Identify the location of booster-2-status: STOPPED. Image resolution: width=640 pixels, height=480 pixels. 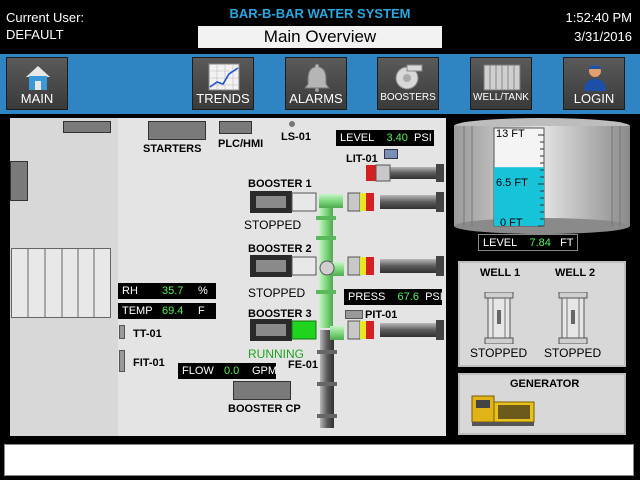
(277, 293).